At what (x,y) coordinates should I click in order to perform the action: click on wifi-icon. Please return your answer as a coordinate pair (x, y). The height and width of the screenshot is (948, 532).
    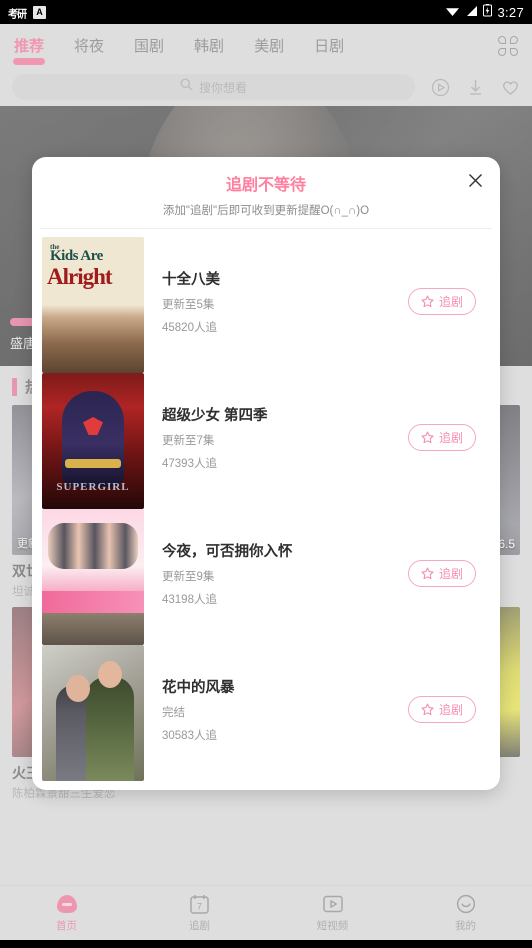
    Looking at the image, I should click on (452, 12).